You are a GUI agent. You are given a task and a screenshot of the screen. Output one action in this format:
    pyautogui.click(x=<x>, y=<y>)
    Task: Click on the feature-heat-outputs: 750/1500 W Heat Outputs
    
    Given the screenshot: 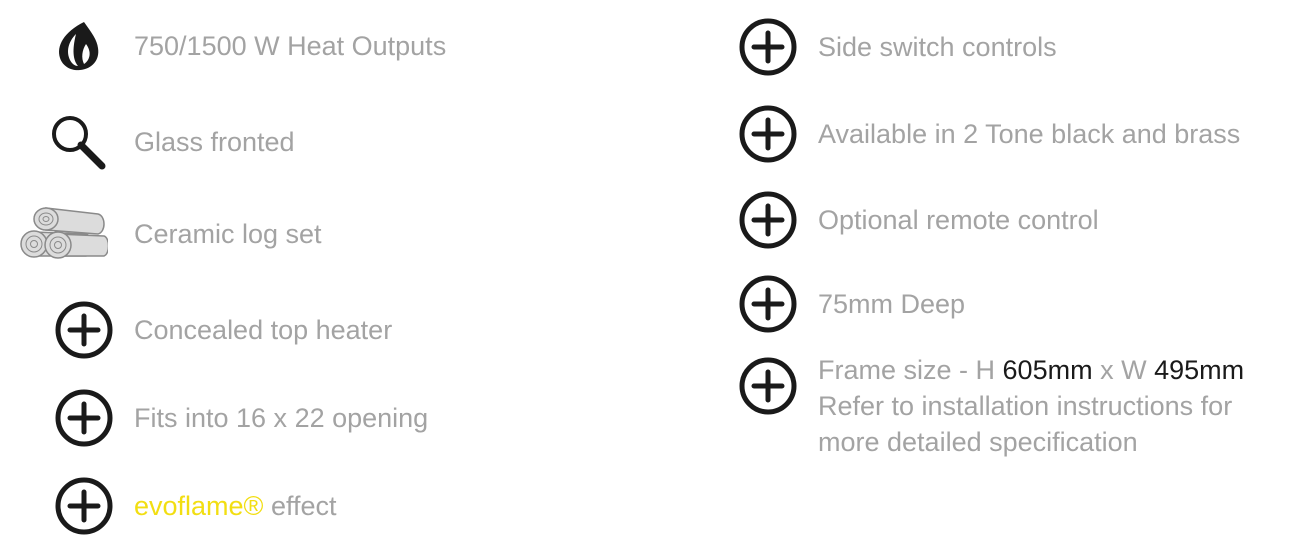 What is the action you would take?
    pyautogui.click(x=249, y=46)
    